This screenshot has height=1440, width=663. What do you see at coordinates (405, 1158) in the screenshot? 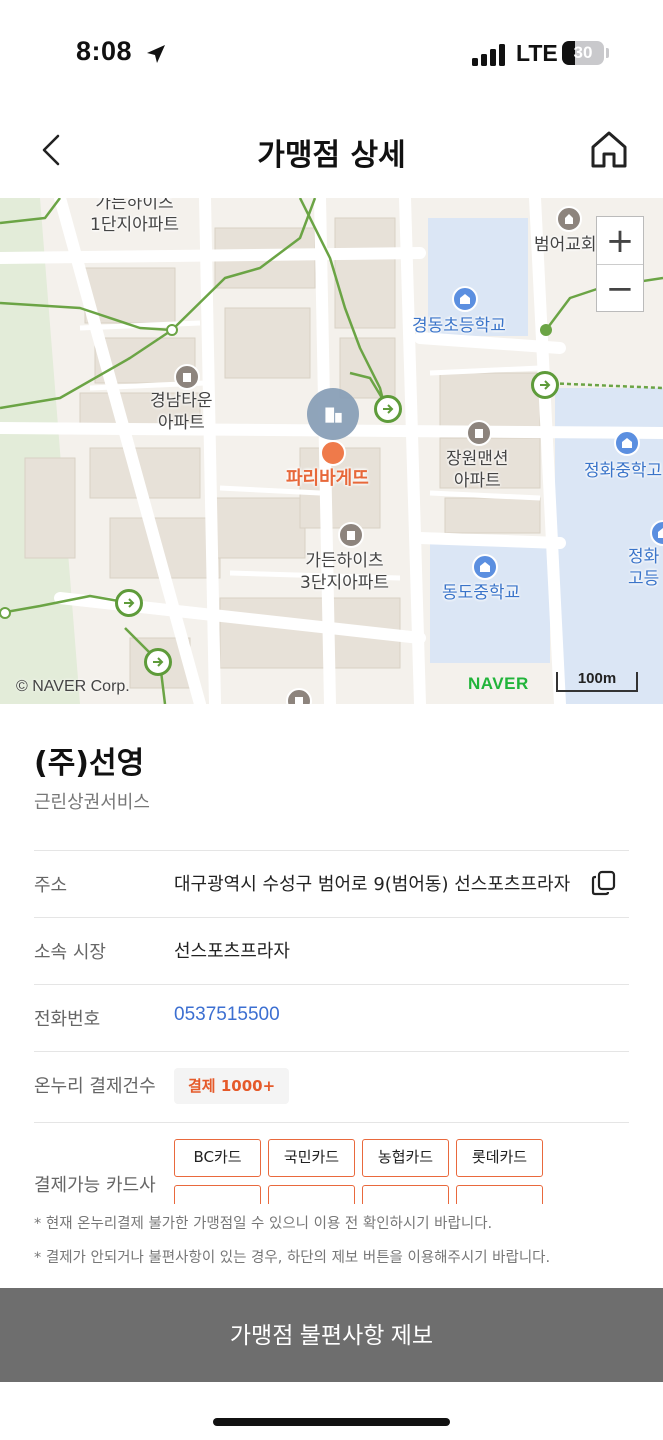
I see `card-chip: 농협카드` at bounding box center [405, 1158].